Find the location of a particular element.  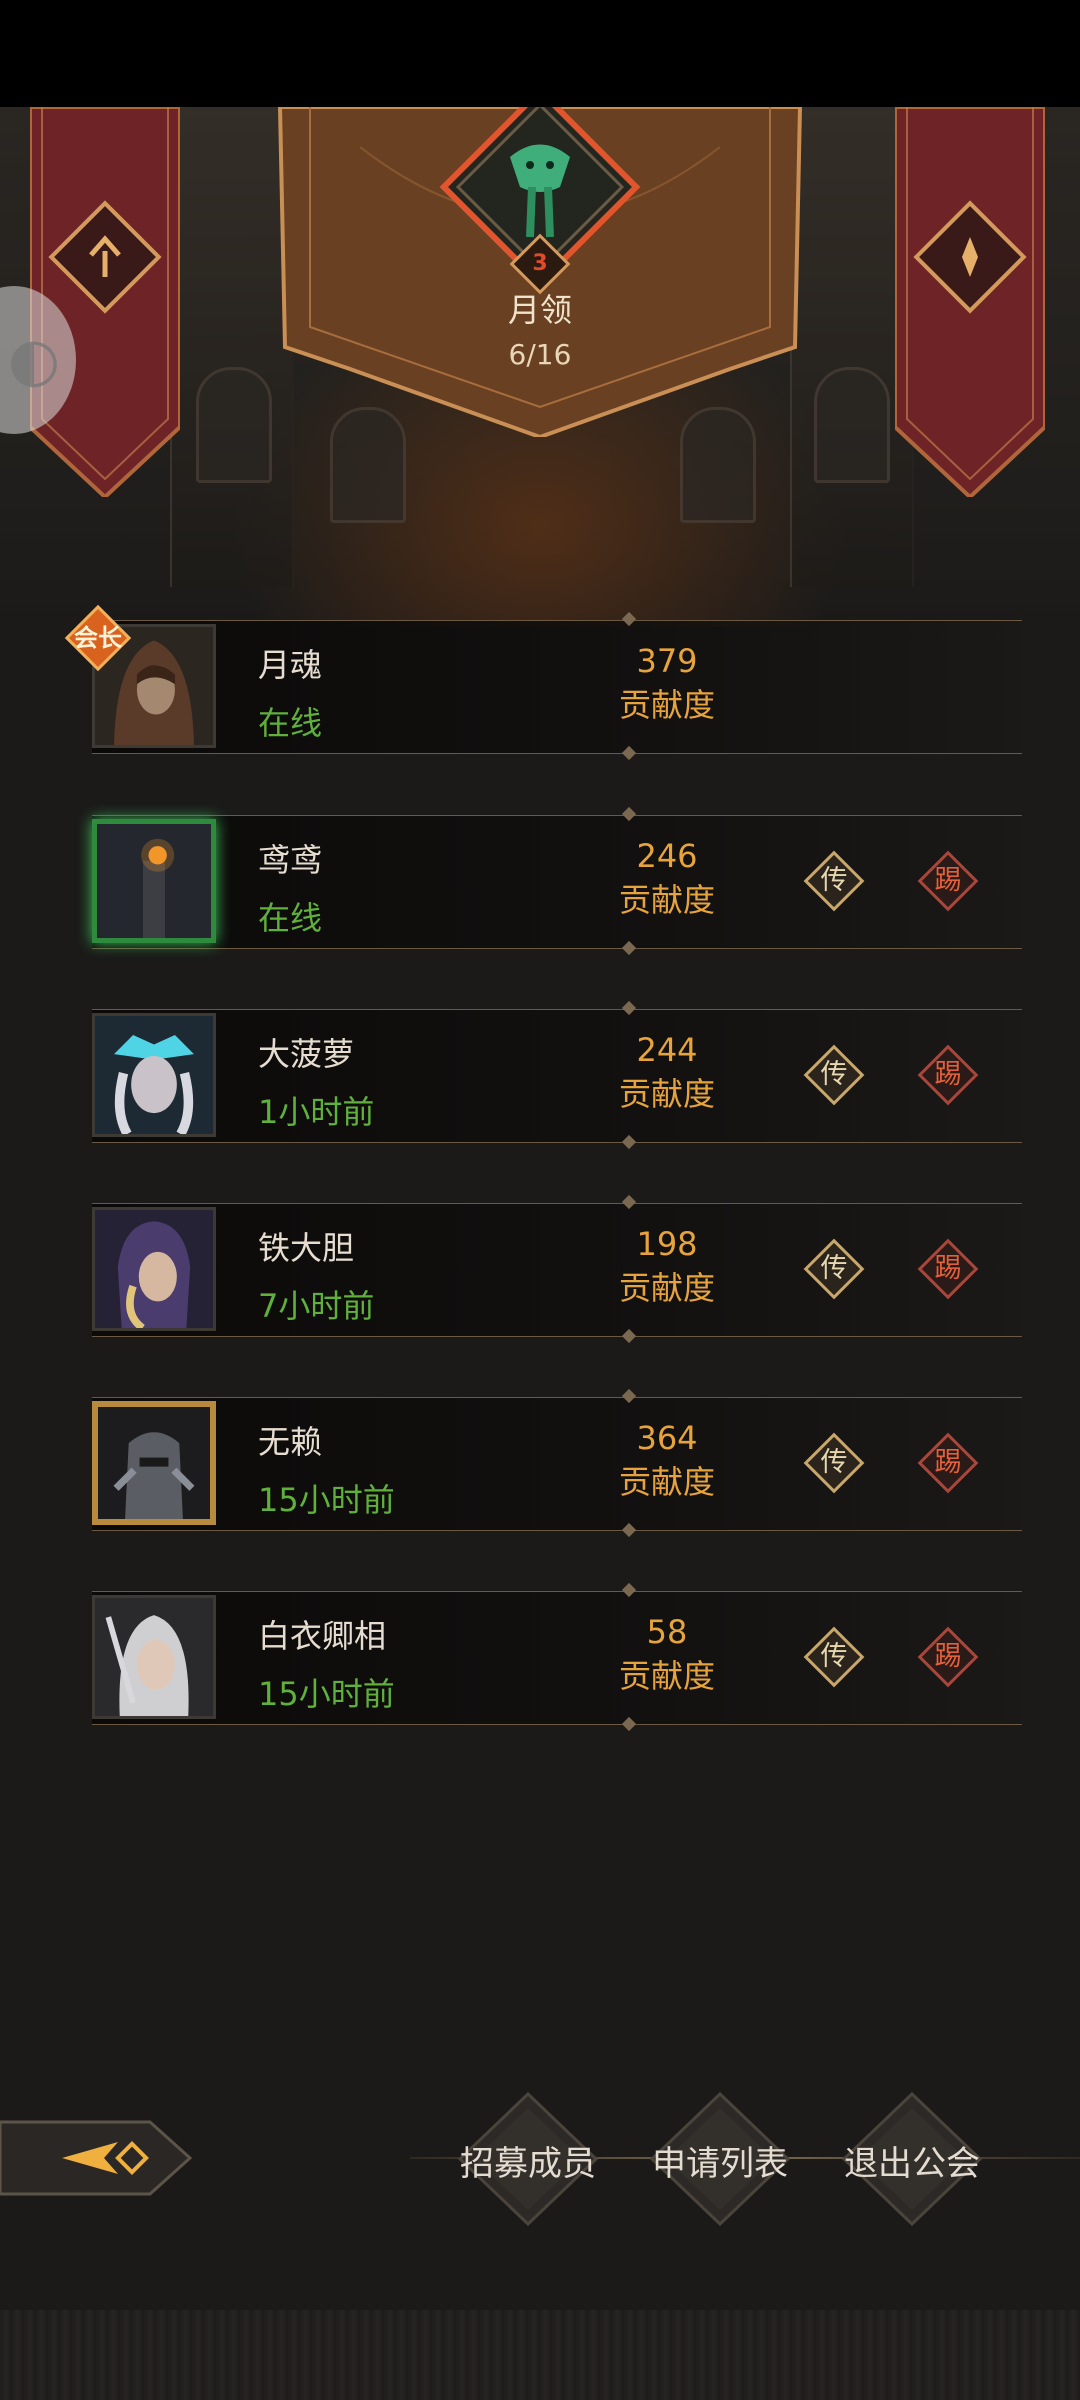

torch-tower-portrait-icon is located at coordinates (154, 881).